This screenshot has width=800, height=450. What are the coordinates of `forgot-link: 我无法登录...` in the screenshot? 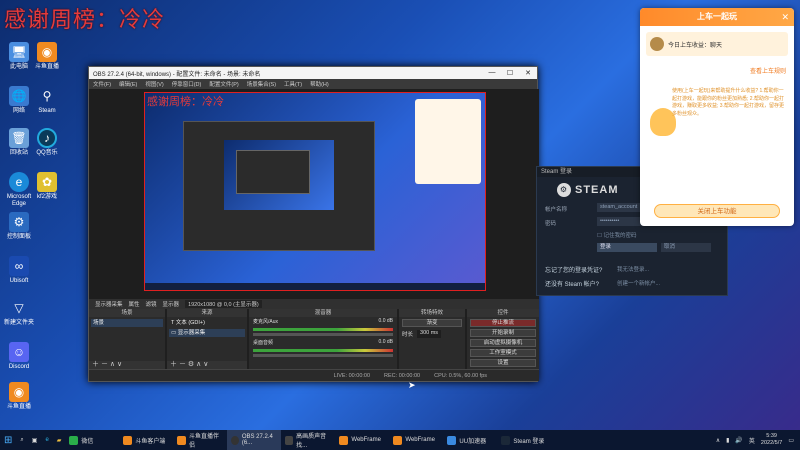 It's located at (633, 269).